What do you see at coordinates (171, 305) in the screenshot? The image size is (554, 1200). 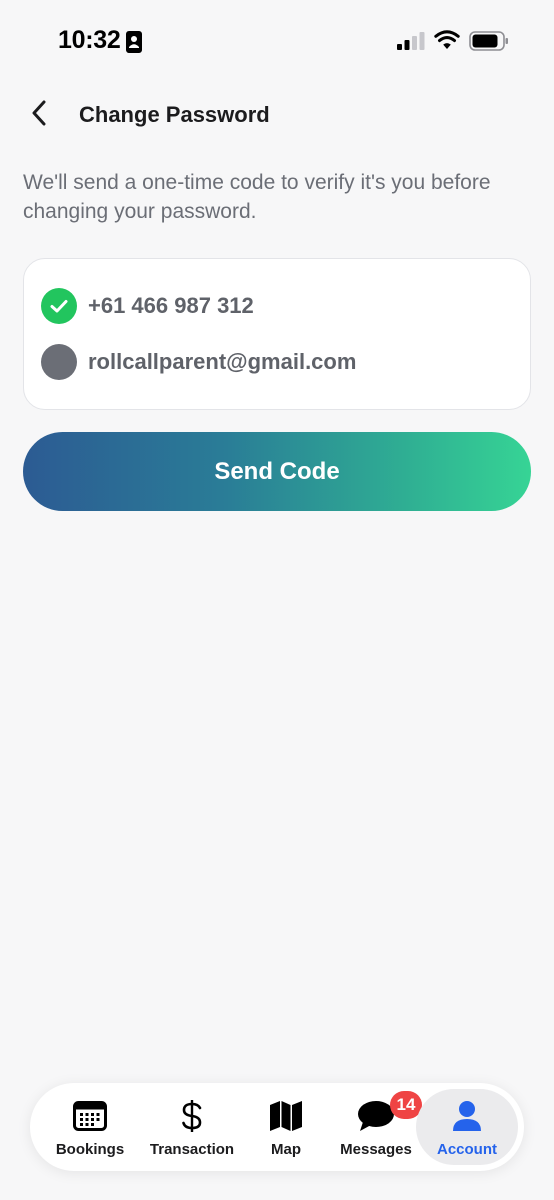 I see `phone-option-label: +61 466 987 312` at bounding box center [171, 305].